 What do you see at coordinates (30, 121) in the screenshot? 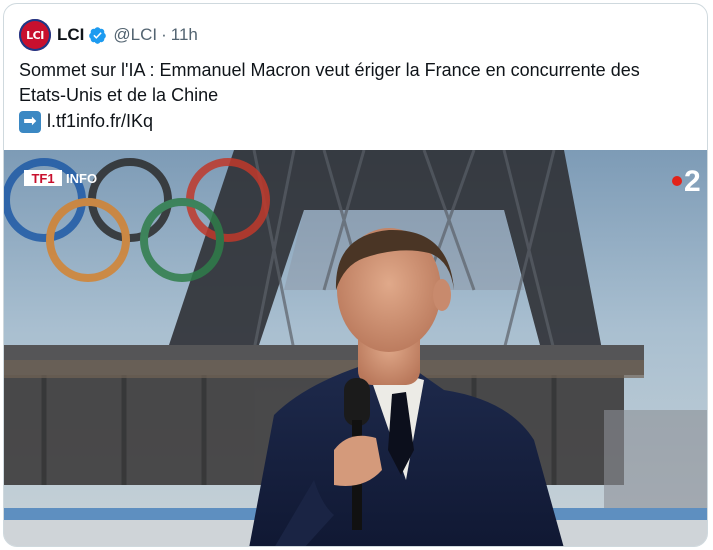
I see `right-arrow-emoji-icon: ➡` at bounding box center [30, 121].